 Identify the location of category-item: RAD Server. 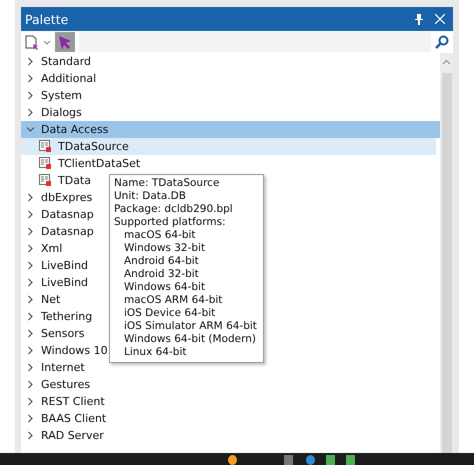
(63, 435).